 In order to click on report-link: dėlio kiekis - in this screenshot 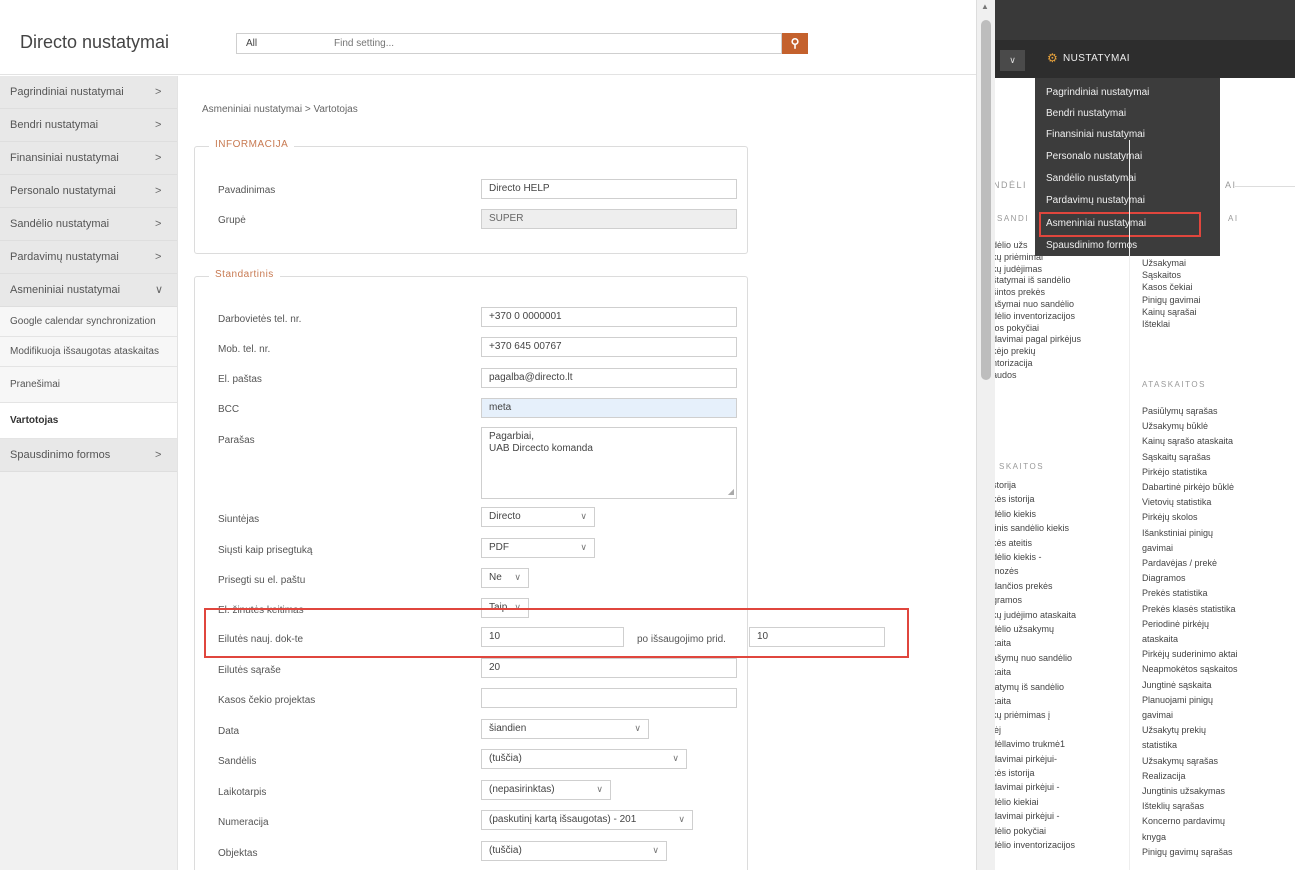, I will do `click(1018, 557)`.